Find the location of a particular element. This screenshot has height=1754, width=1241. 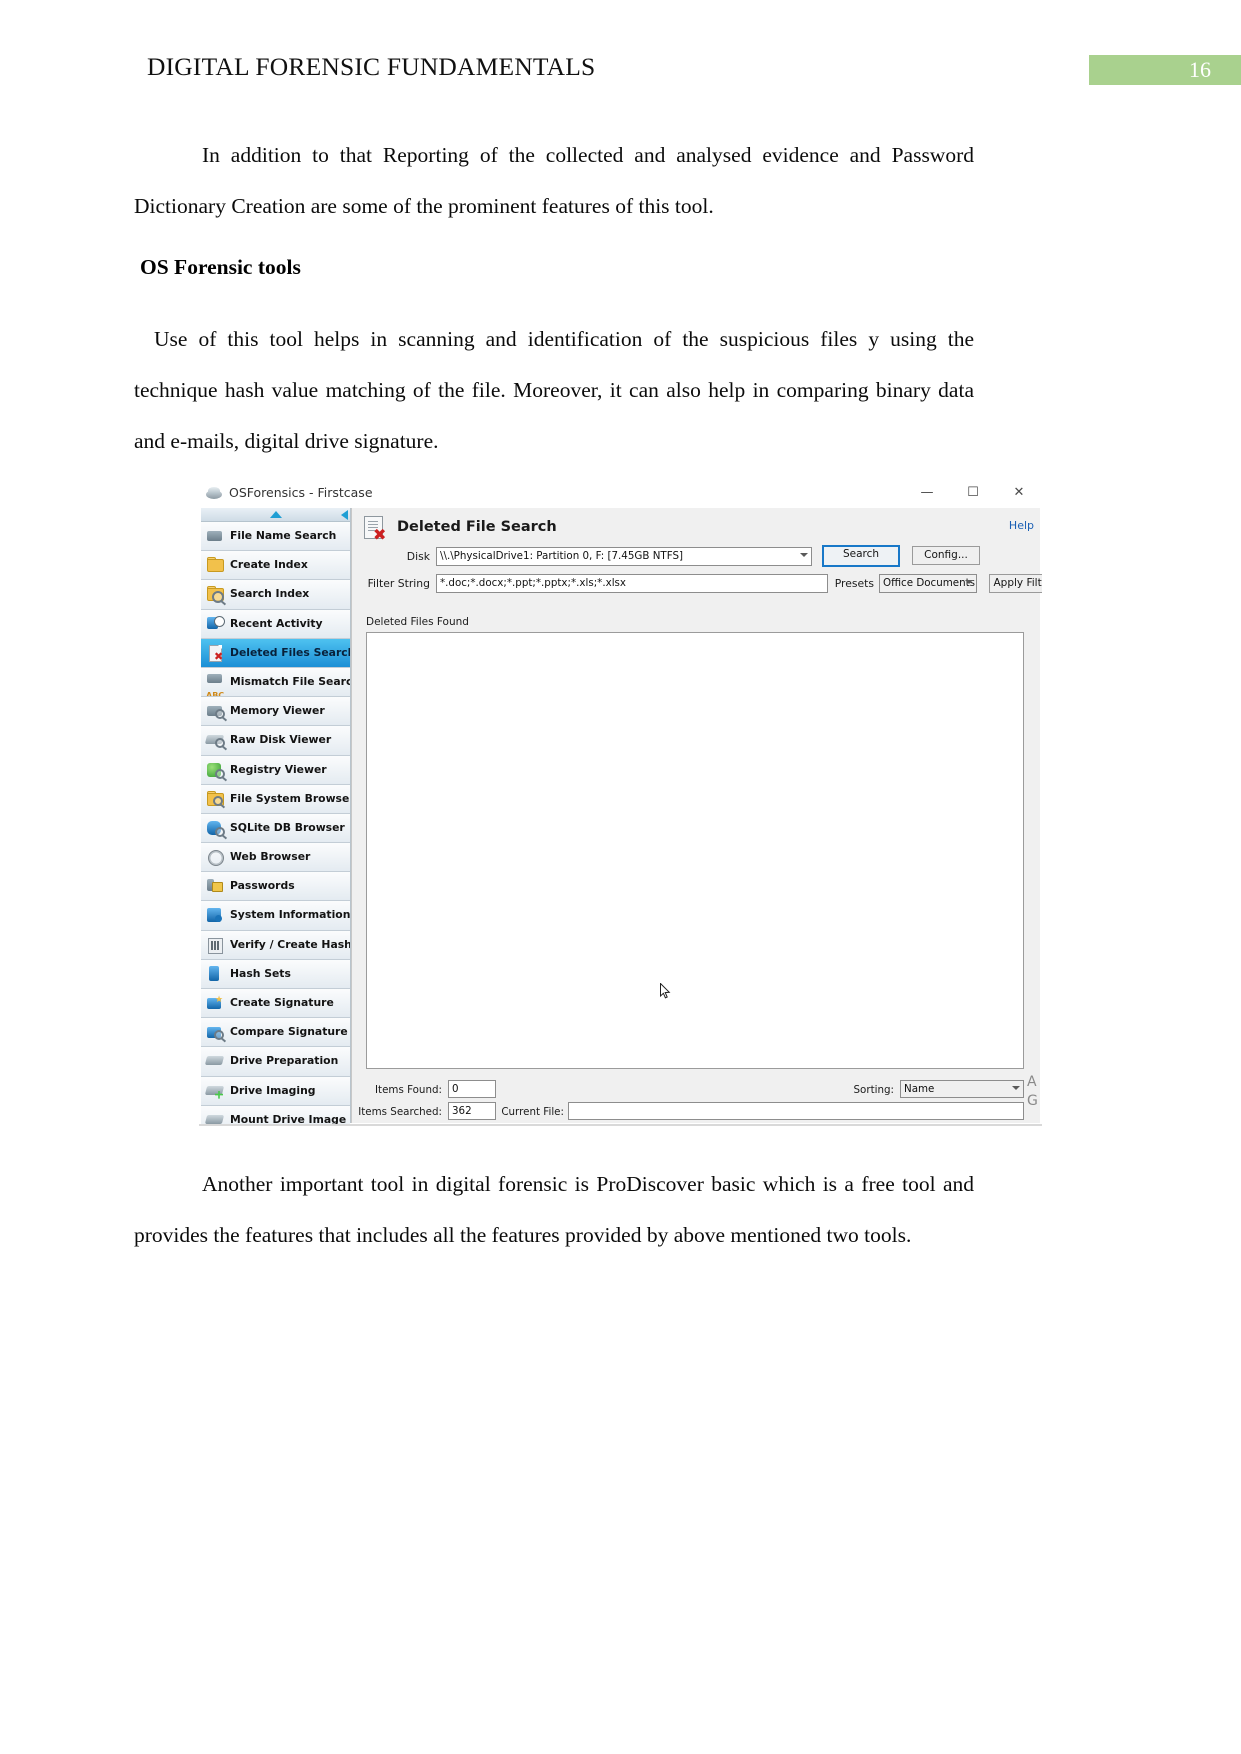

hash-bars-icon is located at coordinates (215, 945).